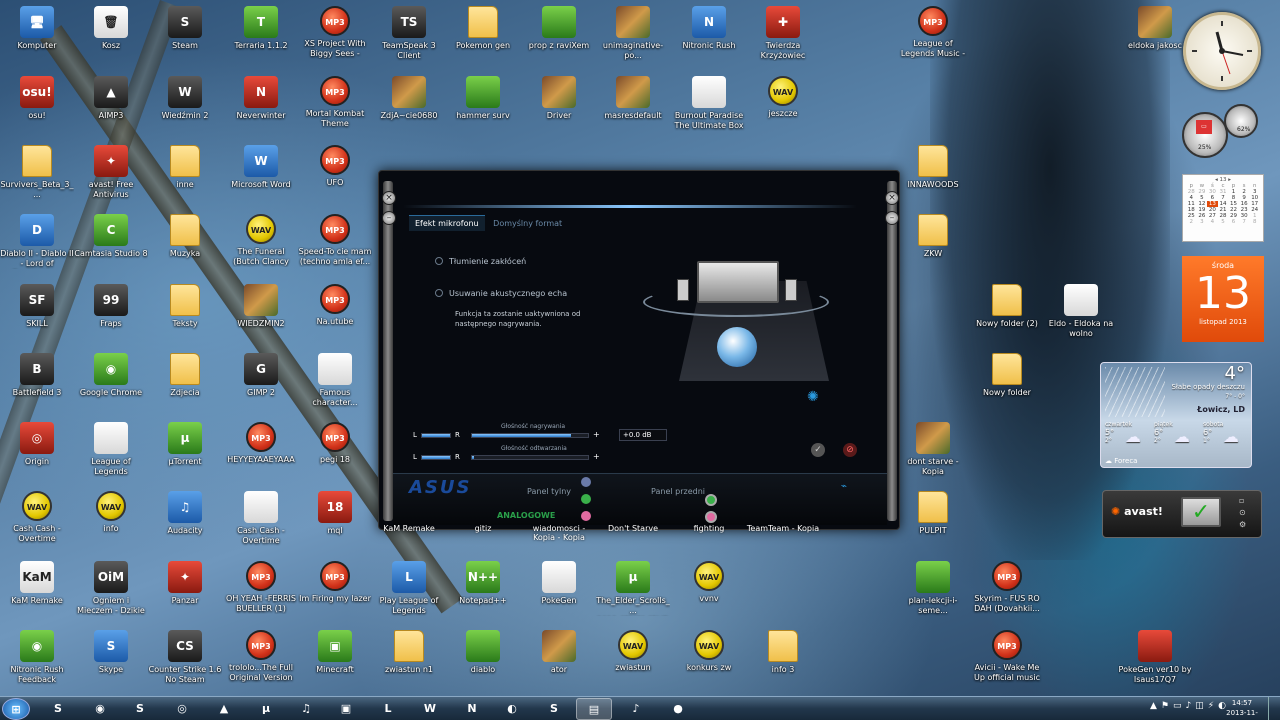  Describe the element at coordinates (111, 523) in the screenshot. I see `desktop-icon: WAV info` at that location.